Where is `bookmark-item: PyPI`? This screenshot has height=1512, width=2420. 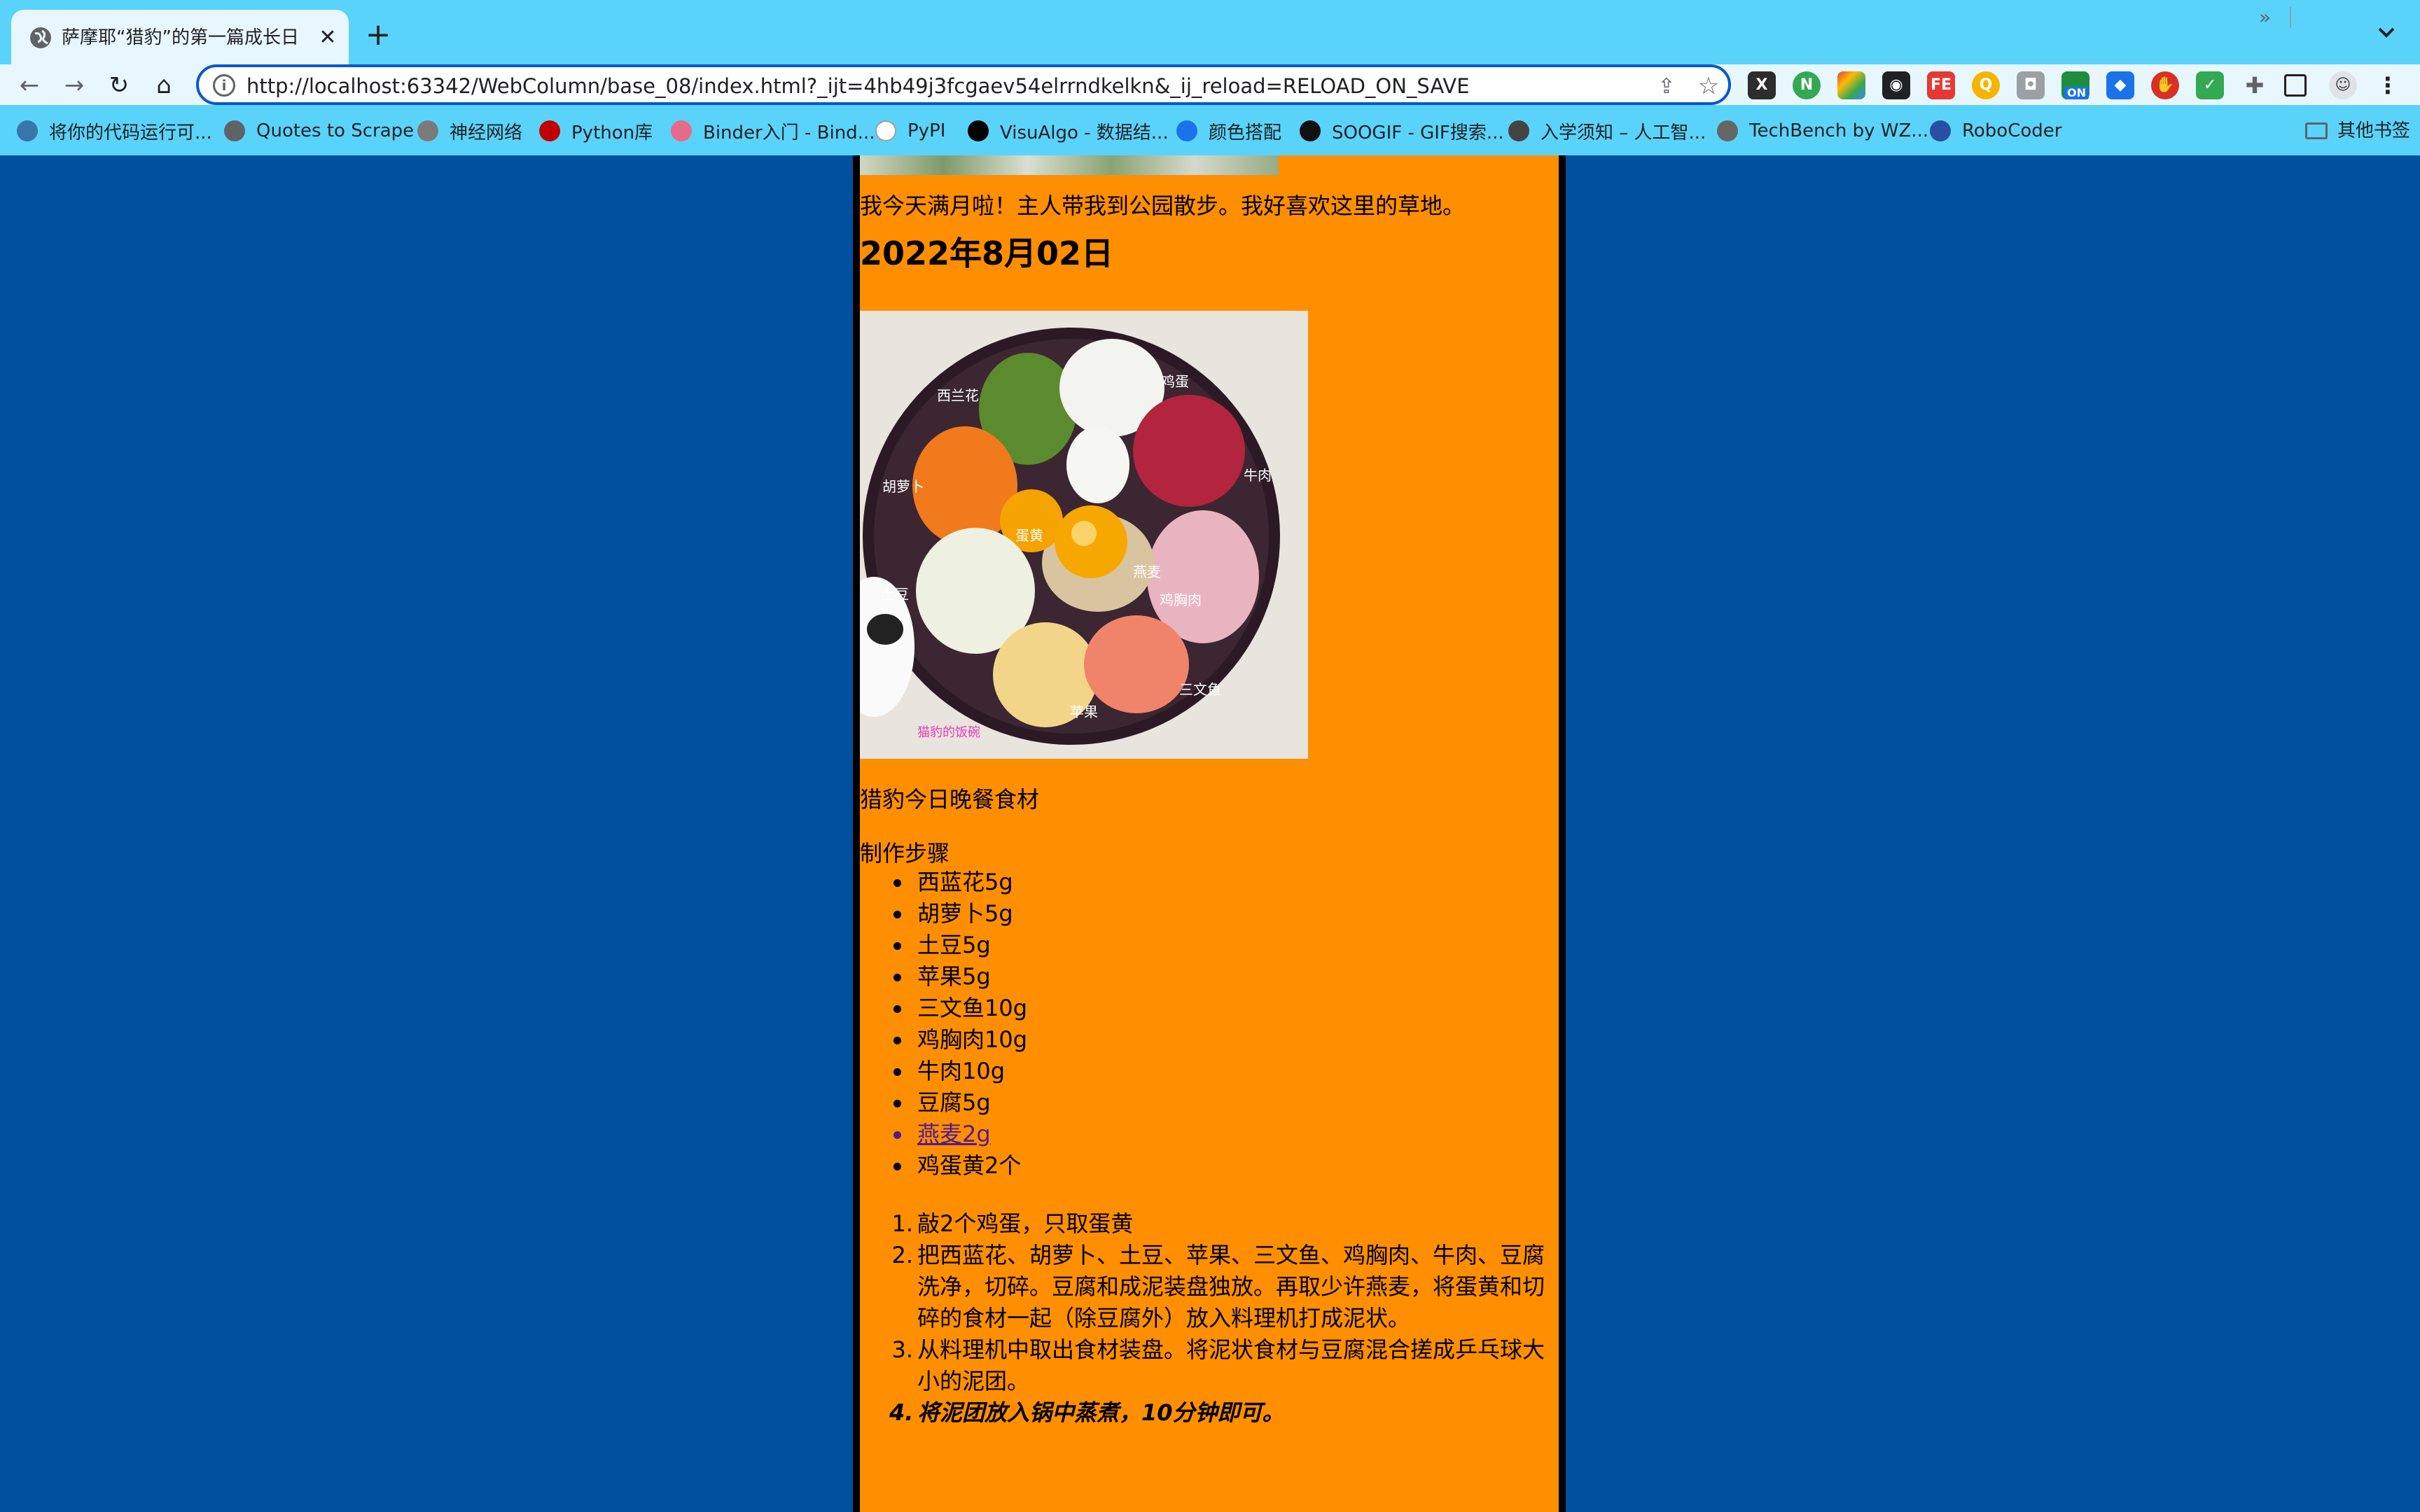
bookmark-item: PyPI is located at coordinates (910, 131).